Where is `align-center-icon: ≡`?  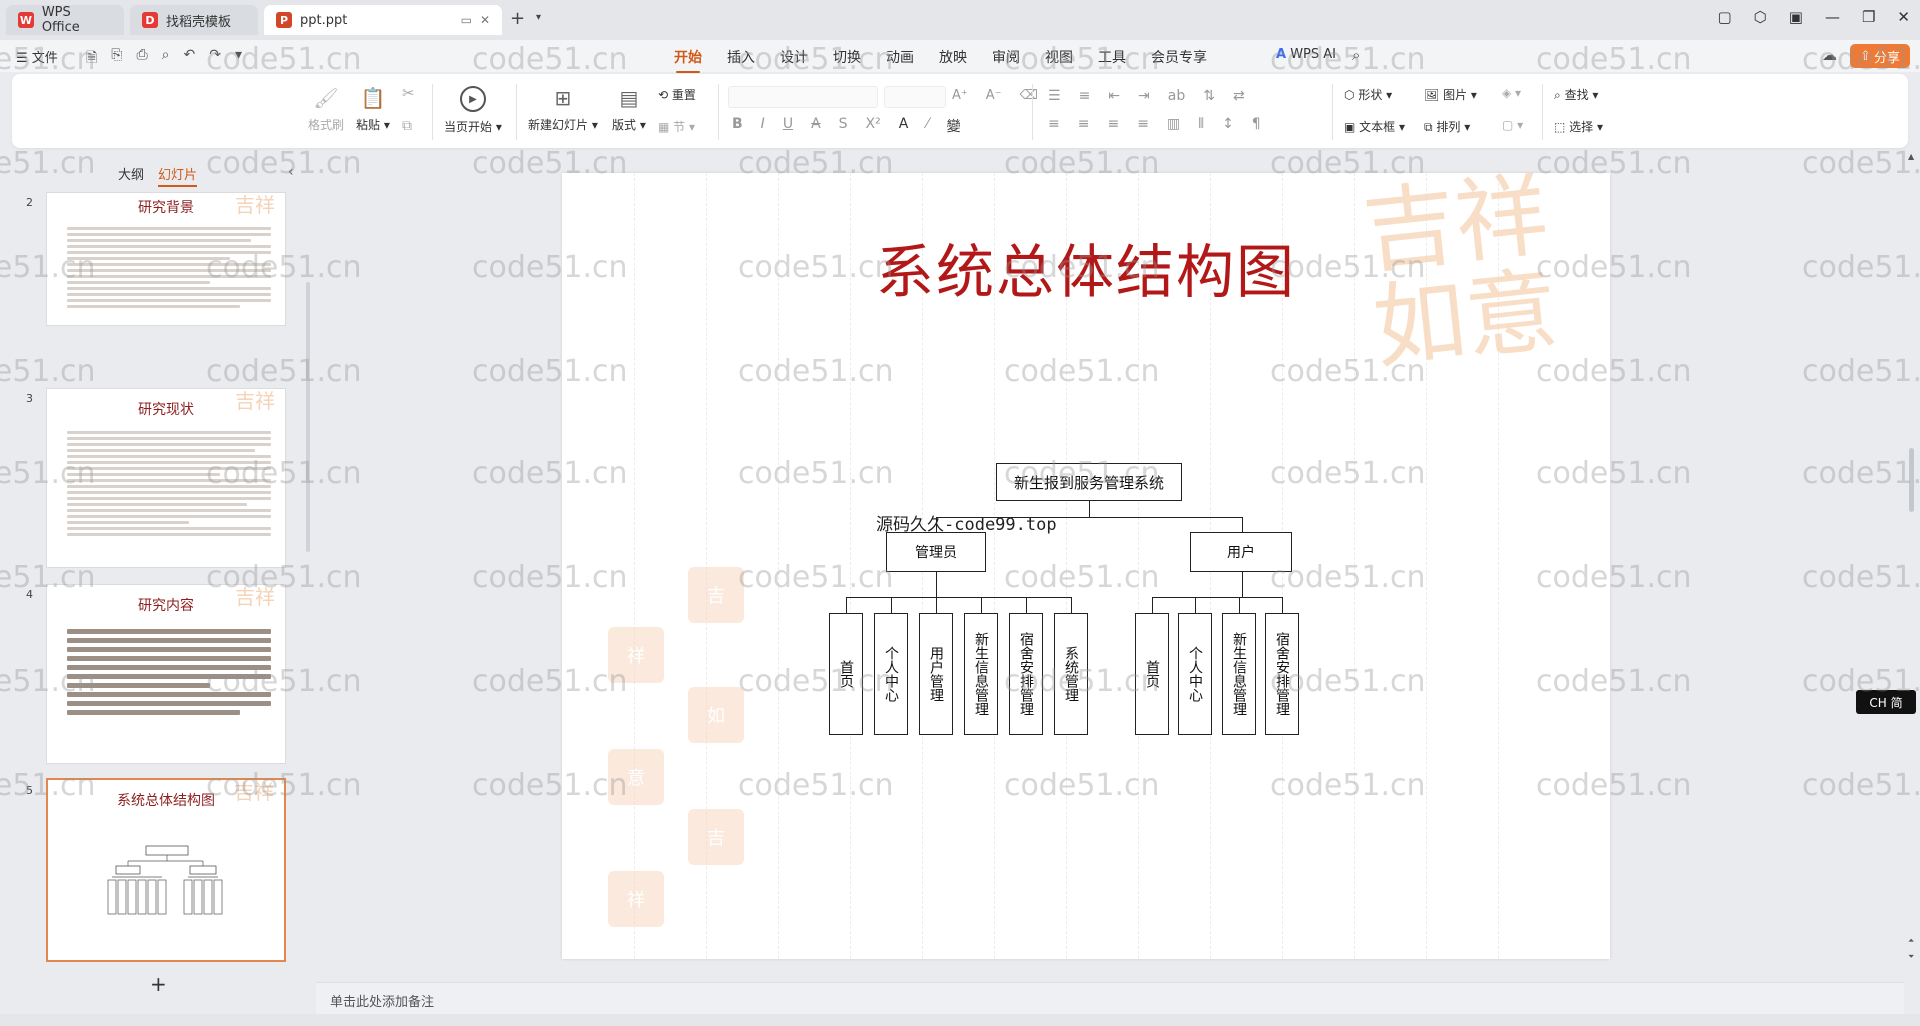 align-center-icon: ≡ is located at coordinates (1084, 124).